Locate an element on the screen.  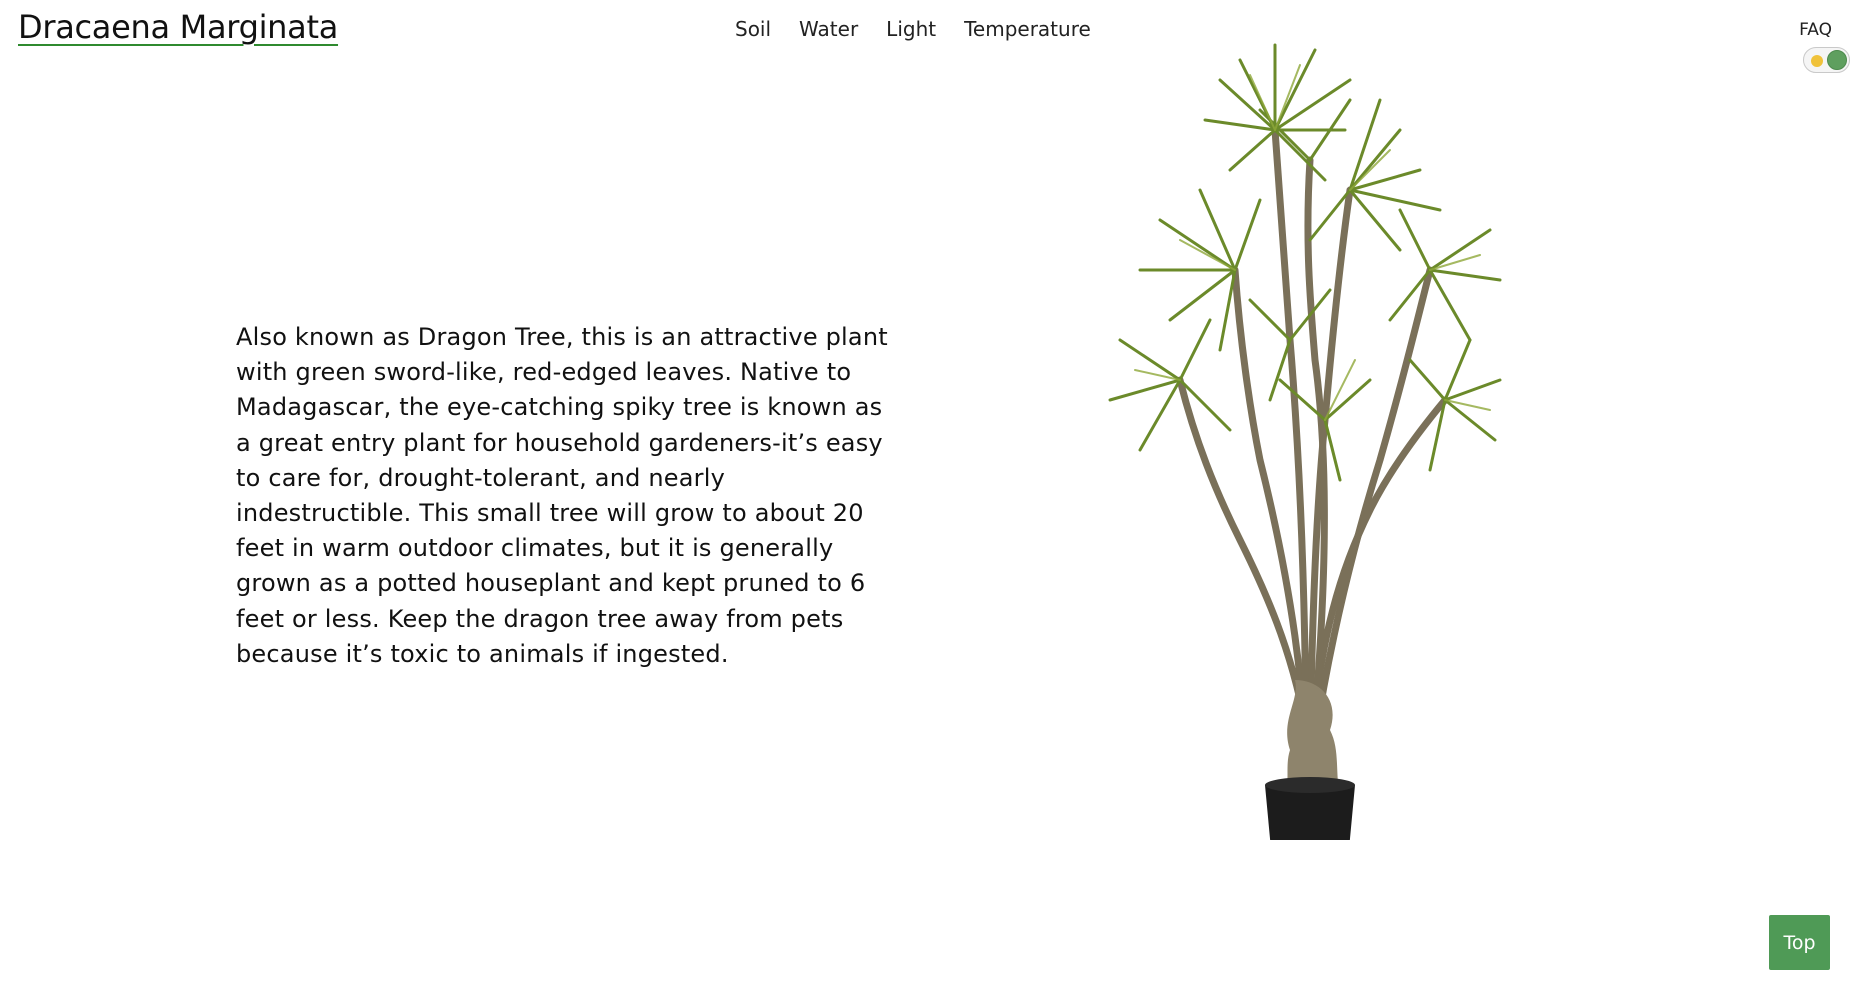
faq-link: FAQ is located at coordinates (1815, 30).